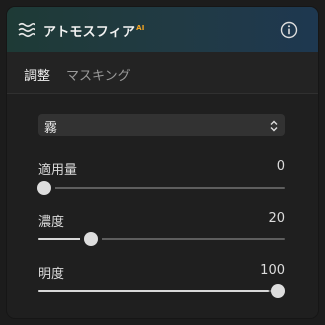 Image resolution: width=325 pixels, height=325 pixels. Describe the element at coordinates (37, 74) in the screenshot. I see `tab-adjust: 調整` at that location.